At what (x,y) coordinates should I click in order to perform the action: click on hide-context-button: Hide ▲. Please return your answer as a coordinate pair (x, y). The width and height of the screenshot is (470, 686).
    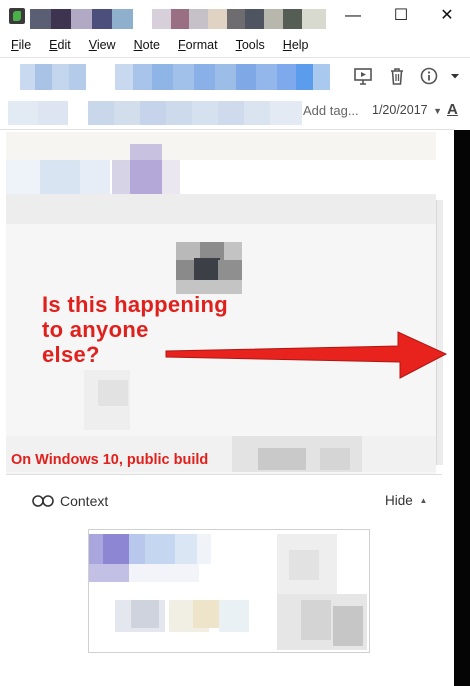
    Looking at the image, I should click on (406, 500).